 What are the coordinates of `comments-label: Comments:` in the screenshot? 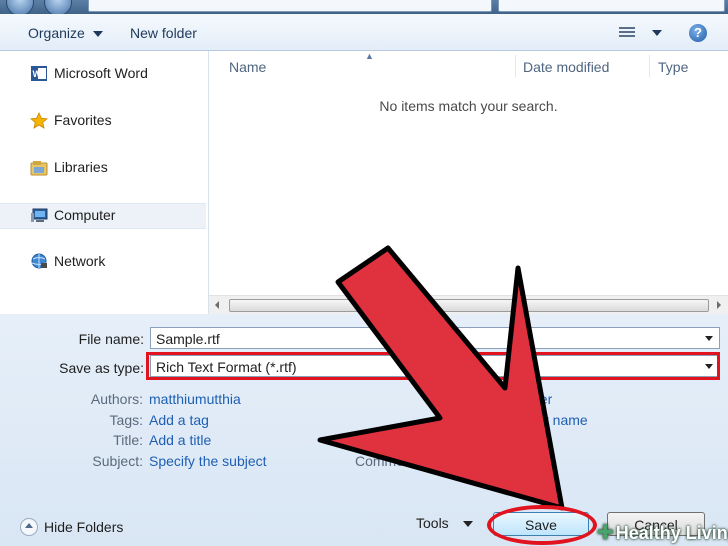 It's located at (391, 461).